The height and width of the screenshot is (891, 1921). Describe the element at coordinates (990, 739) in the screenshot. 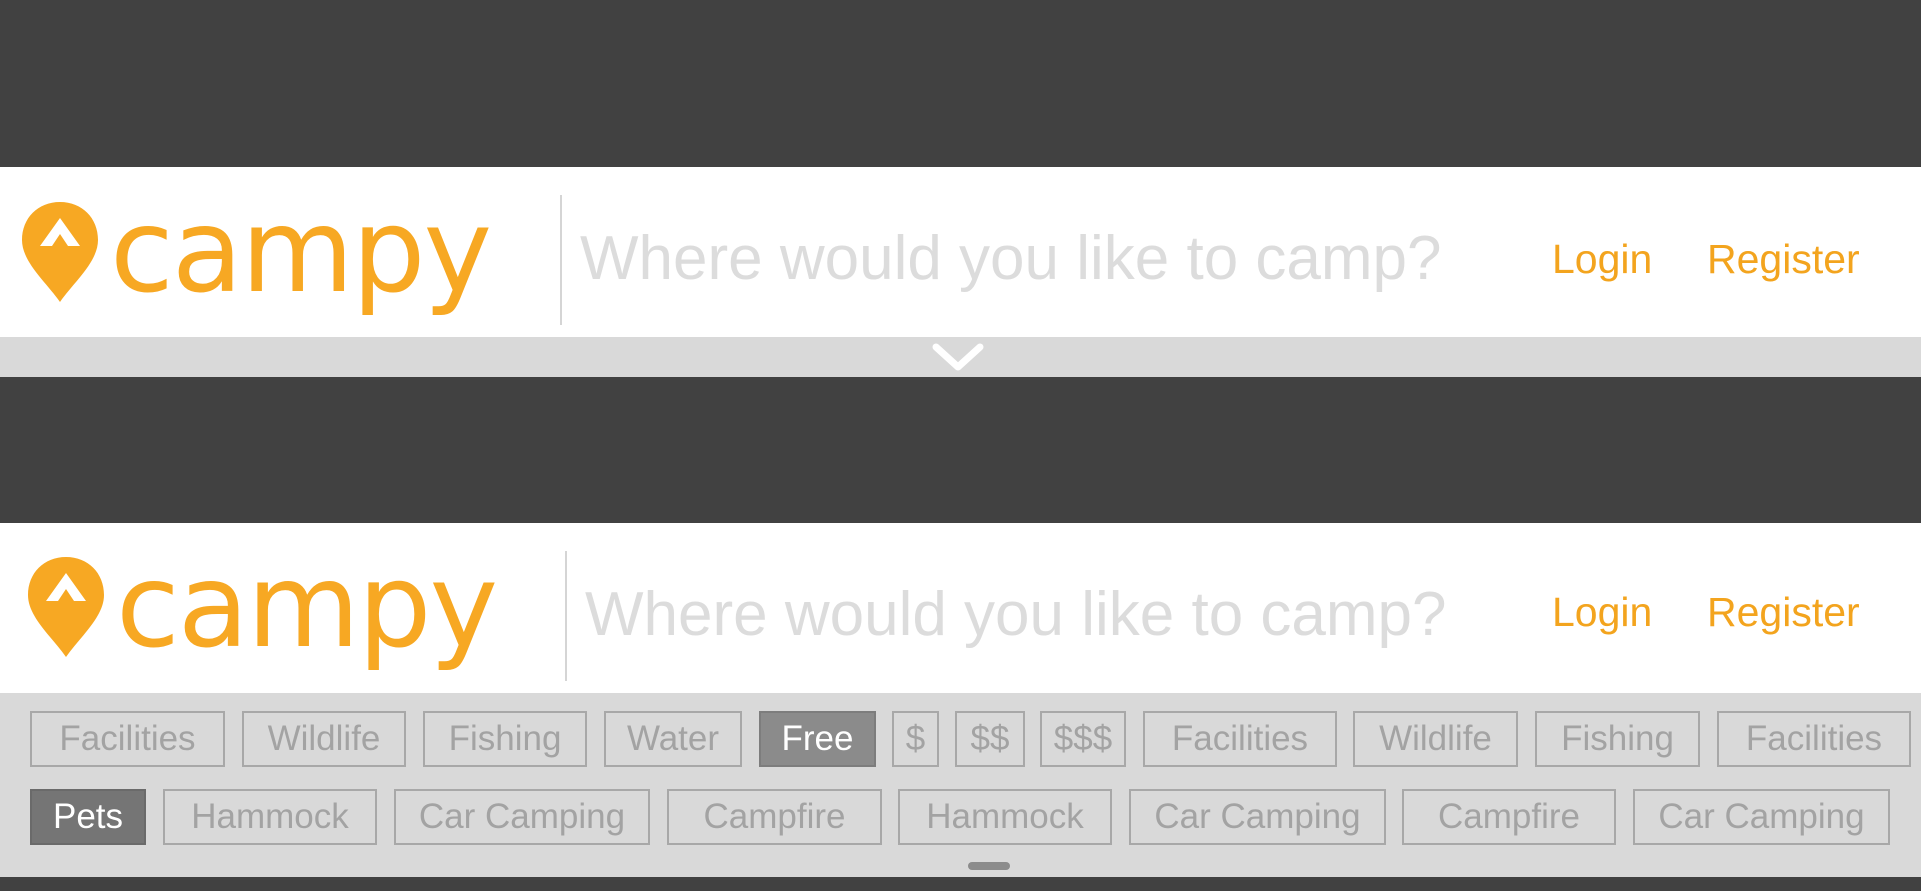

I see `filter-chip: $$` at that location.